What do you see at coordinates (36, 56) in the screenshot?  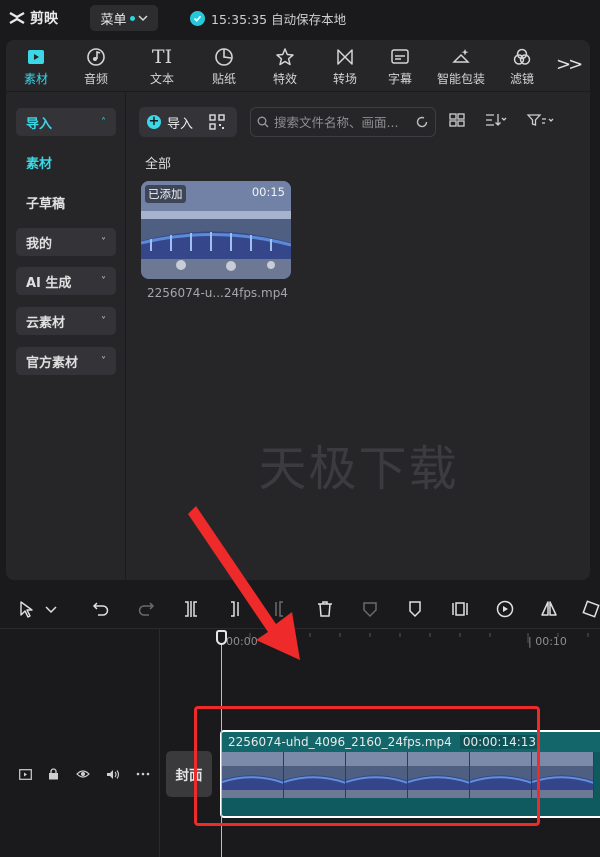 I see `media-icon` at bounding box center [36, 56].